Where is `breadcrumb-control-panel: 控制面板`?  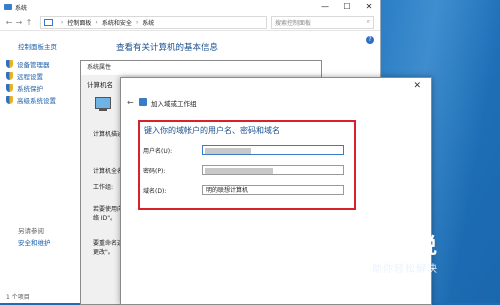 breadcrumb-control-panel: 控制面板 is located at coordinates (79, 22).